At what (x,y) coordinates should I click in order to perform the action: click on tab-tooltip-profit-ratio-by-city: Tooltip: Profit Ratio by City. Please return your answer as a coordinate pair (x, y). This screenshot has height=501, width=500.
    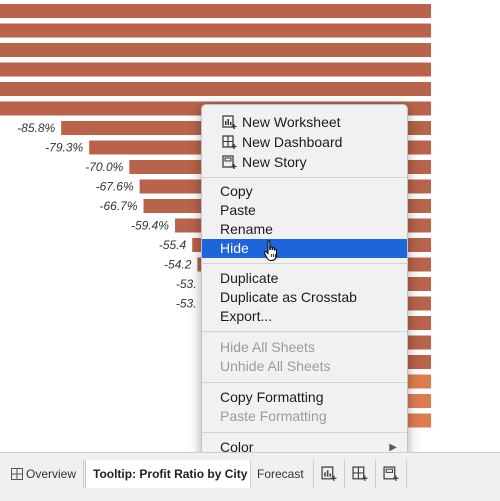
    Looking at the image, I should click on (168, 474).